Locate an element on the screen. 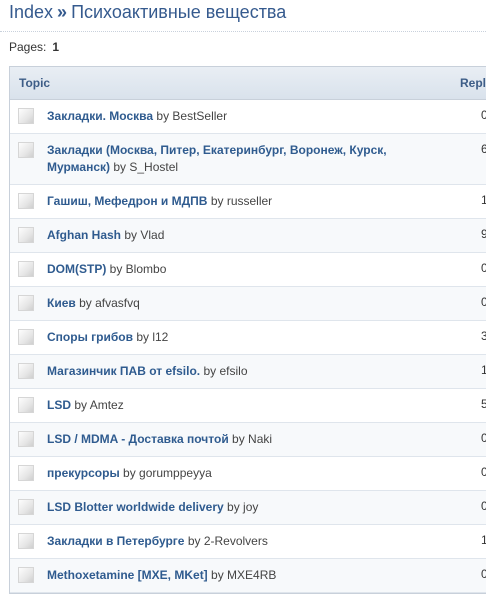 This screenshot has height=594, width=486. topic-cell: Methoxetamine [MXE, MKet] by MXE4RB is located at coordinates (232, 575).